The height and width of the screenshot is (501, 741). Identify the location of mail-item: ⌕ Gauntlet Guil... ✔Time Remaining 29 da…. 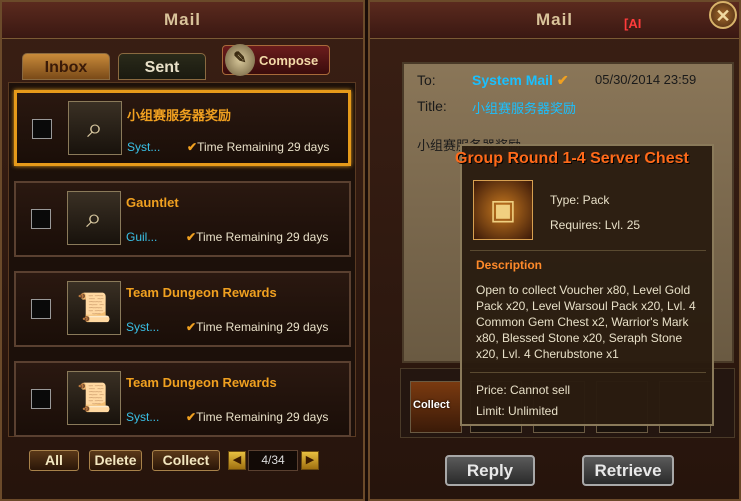
(182, 219).